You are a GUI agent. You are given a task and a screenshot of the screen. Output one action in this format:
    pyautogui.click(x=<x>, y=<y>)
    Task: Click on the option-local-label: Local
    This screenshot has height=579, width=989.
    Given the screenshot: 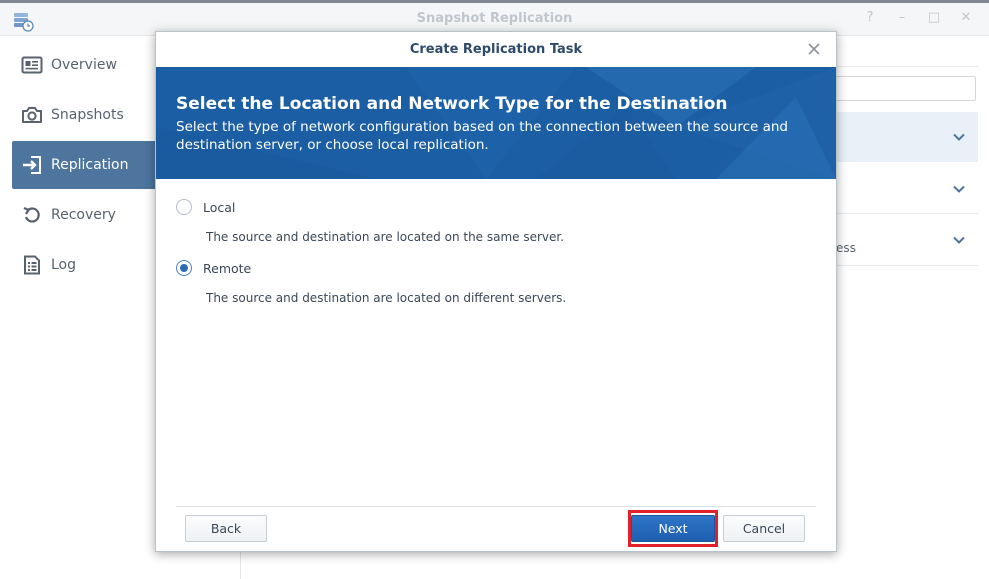 What is the action you would take?
    pyautogui.click(x=219, y=207)
    